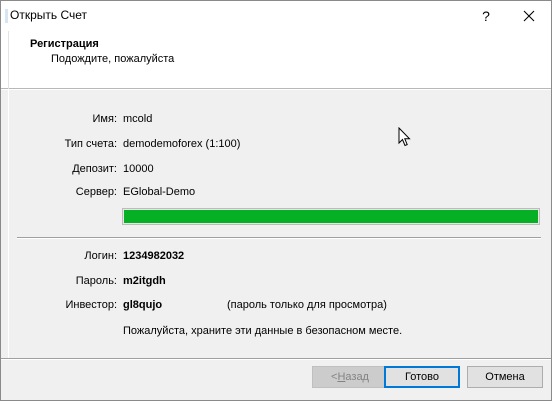 This screenshot has height=401, width=552. Describe the element at coordinates (404, 137) in the screenshot. I see `mouse-pointer-icon` at that location.